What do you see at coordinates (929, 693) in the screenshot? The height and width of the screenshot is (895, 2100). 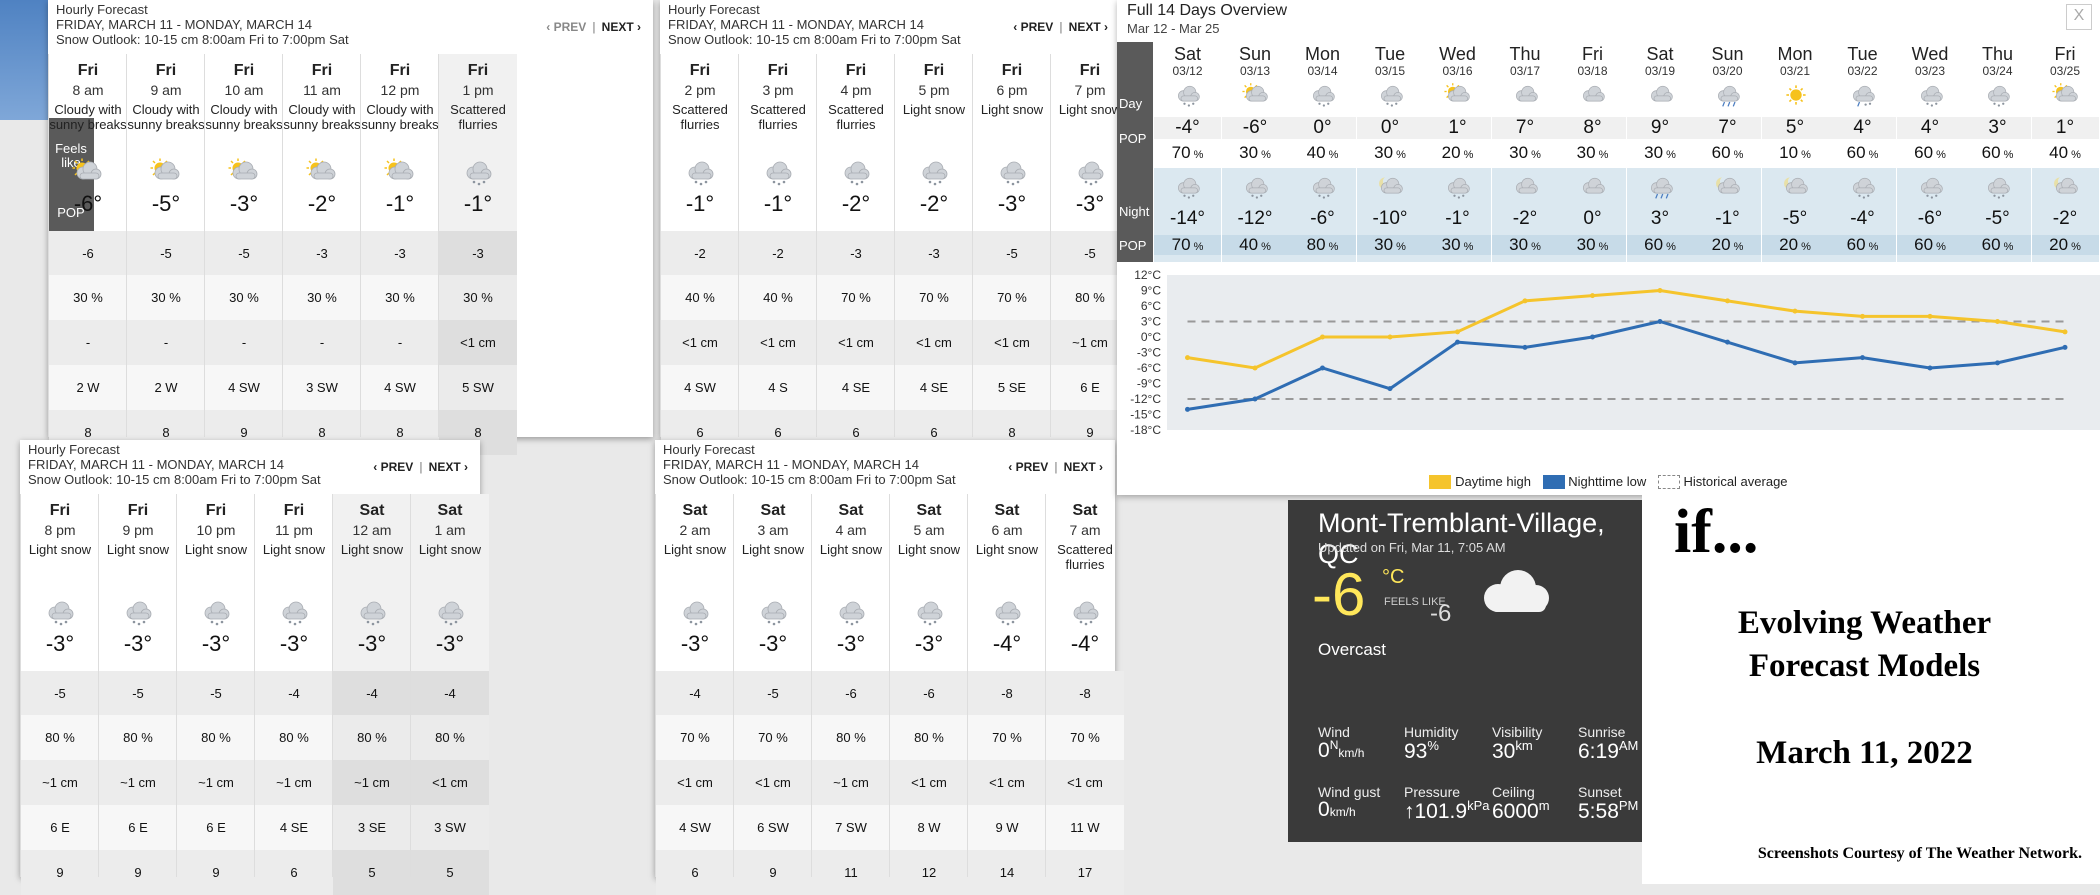 I see `hour-feels: -6` at bounding box center [929, 693].